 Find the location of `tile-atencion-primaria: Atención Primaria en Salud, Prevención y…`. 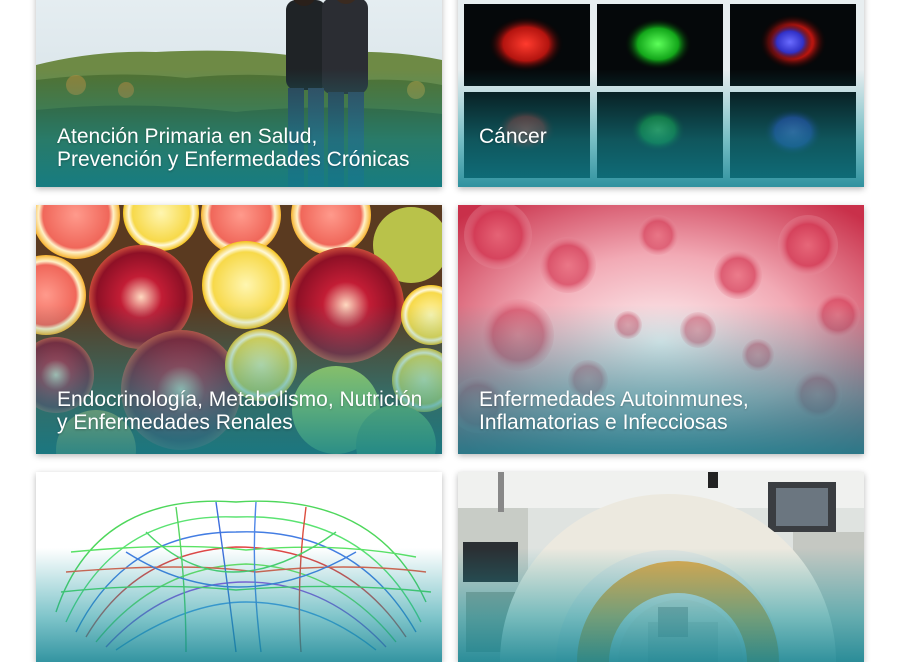

tile-atencion-primaria: Atención Primaria en Salud, Prevención y… is located at coordinates (239, 93).